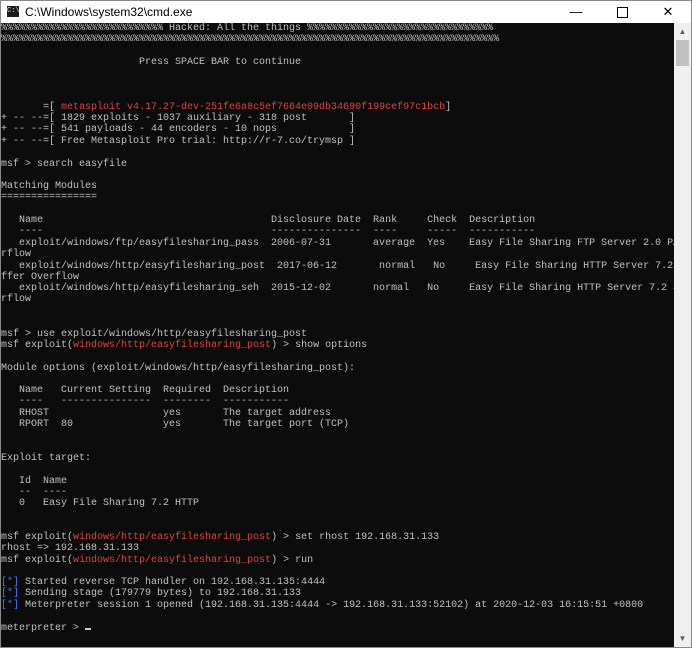 The width and height of the screenshot is (692, 648). Describe the element at coordinates (31, 107) in the screenshot. I see `version-prefix: =[` at that location.